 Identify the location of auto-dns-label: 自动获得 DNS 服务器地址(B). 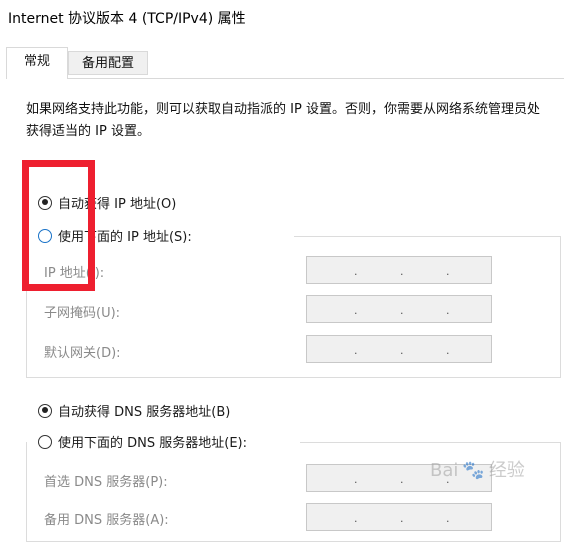
(144, 412).